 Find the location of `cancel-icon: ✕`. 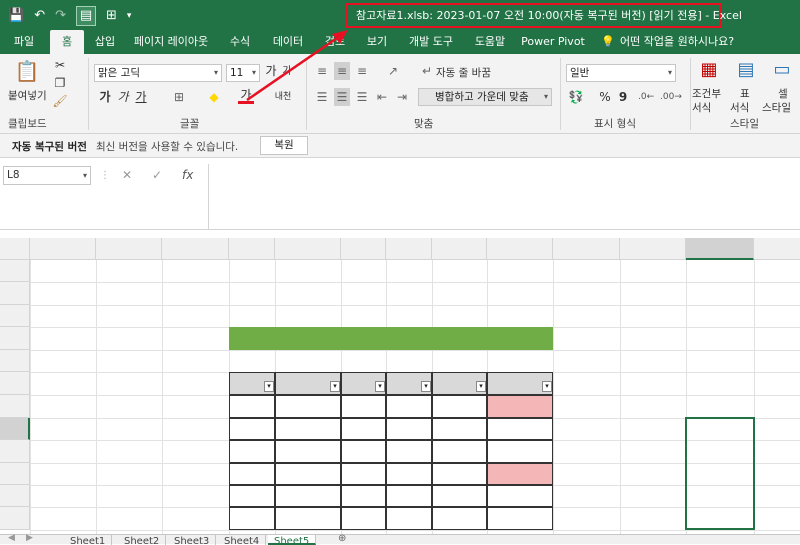

cancel-icon: ✕ is located at coordinates (127, 175).